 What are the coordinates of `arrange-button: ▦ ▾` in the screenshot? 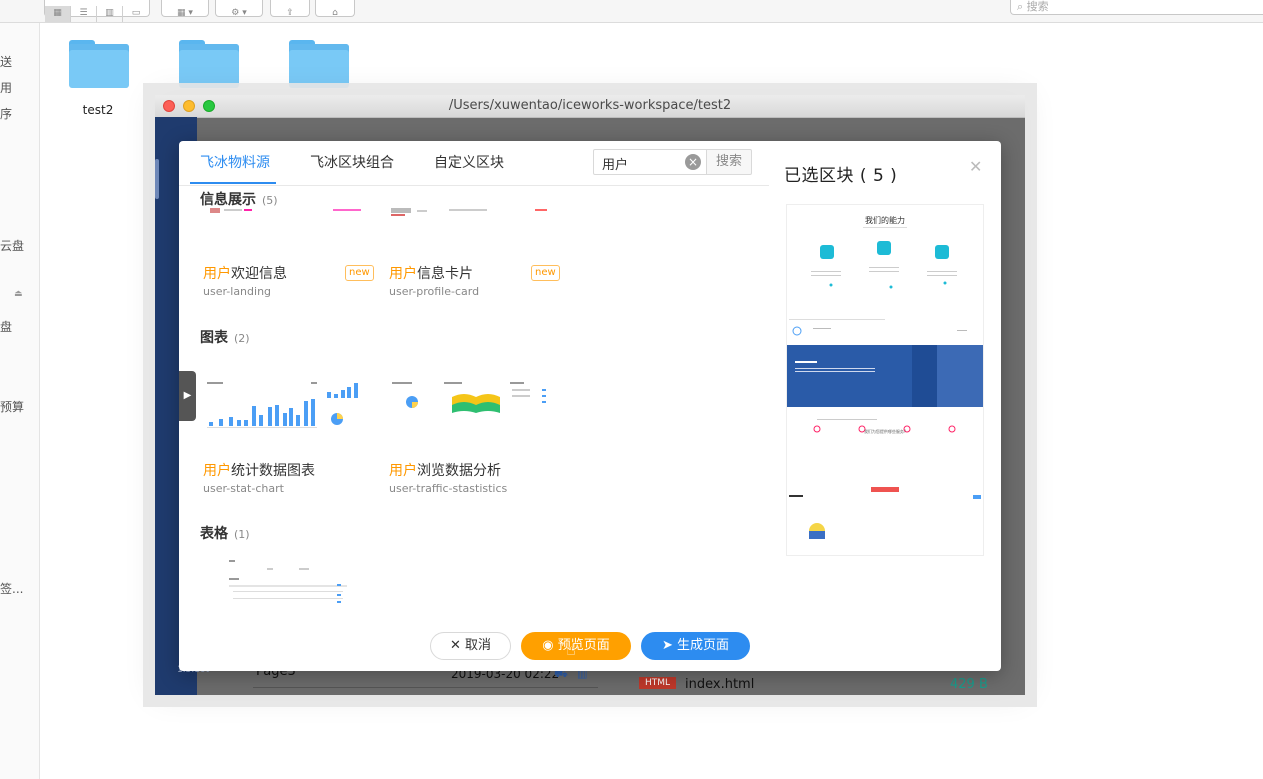 It's located at (185, 9).